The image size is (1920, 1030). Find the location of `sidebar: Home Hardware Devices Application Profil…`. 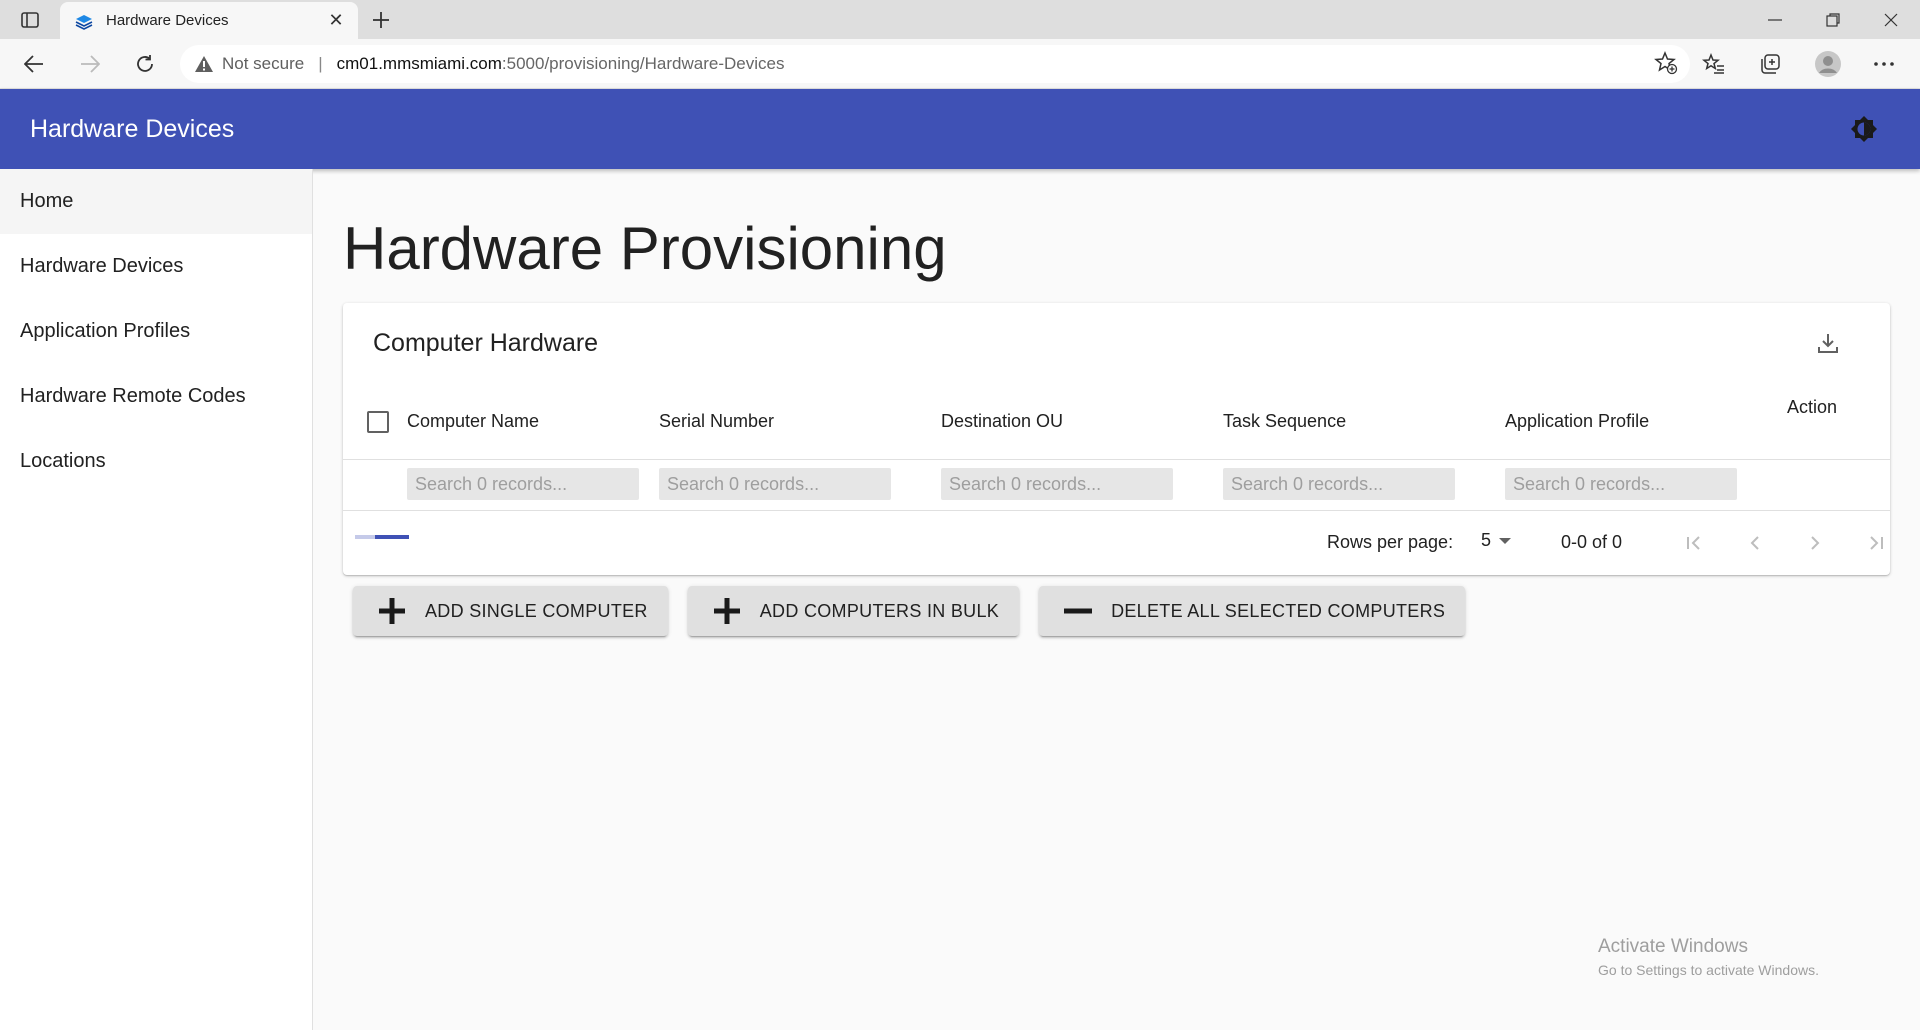

sidebar: Home Hardware Devices Application Profil… is located at coordinates (156, 599).